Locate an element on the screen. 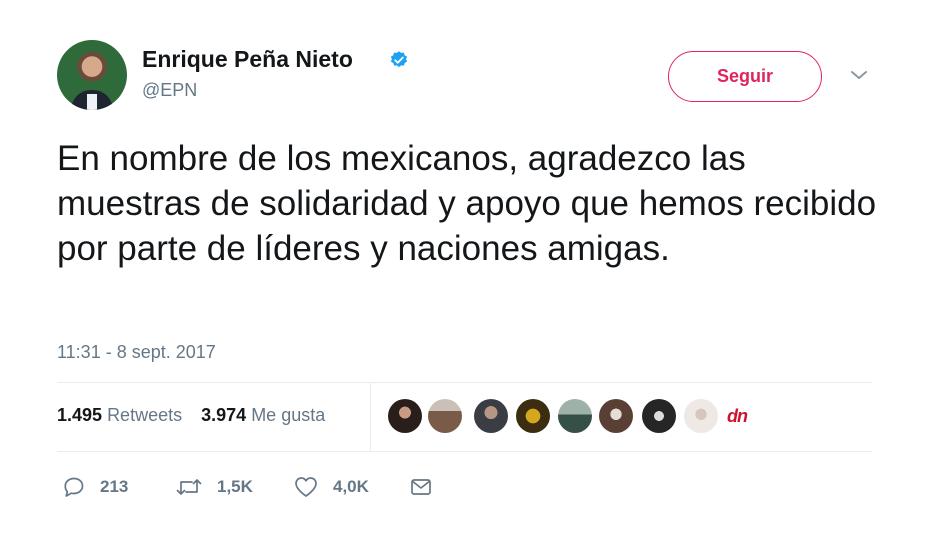  reply-icon is located at coordinates (74, 487).